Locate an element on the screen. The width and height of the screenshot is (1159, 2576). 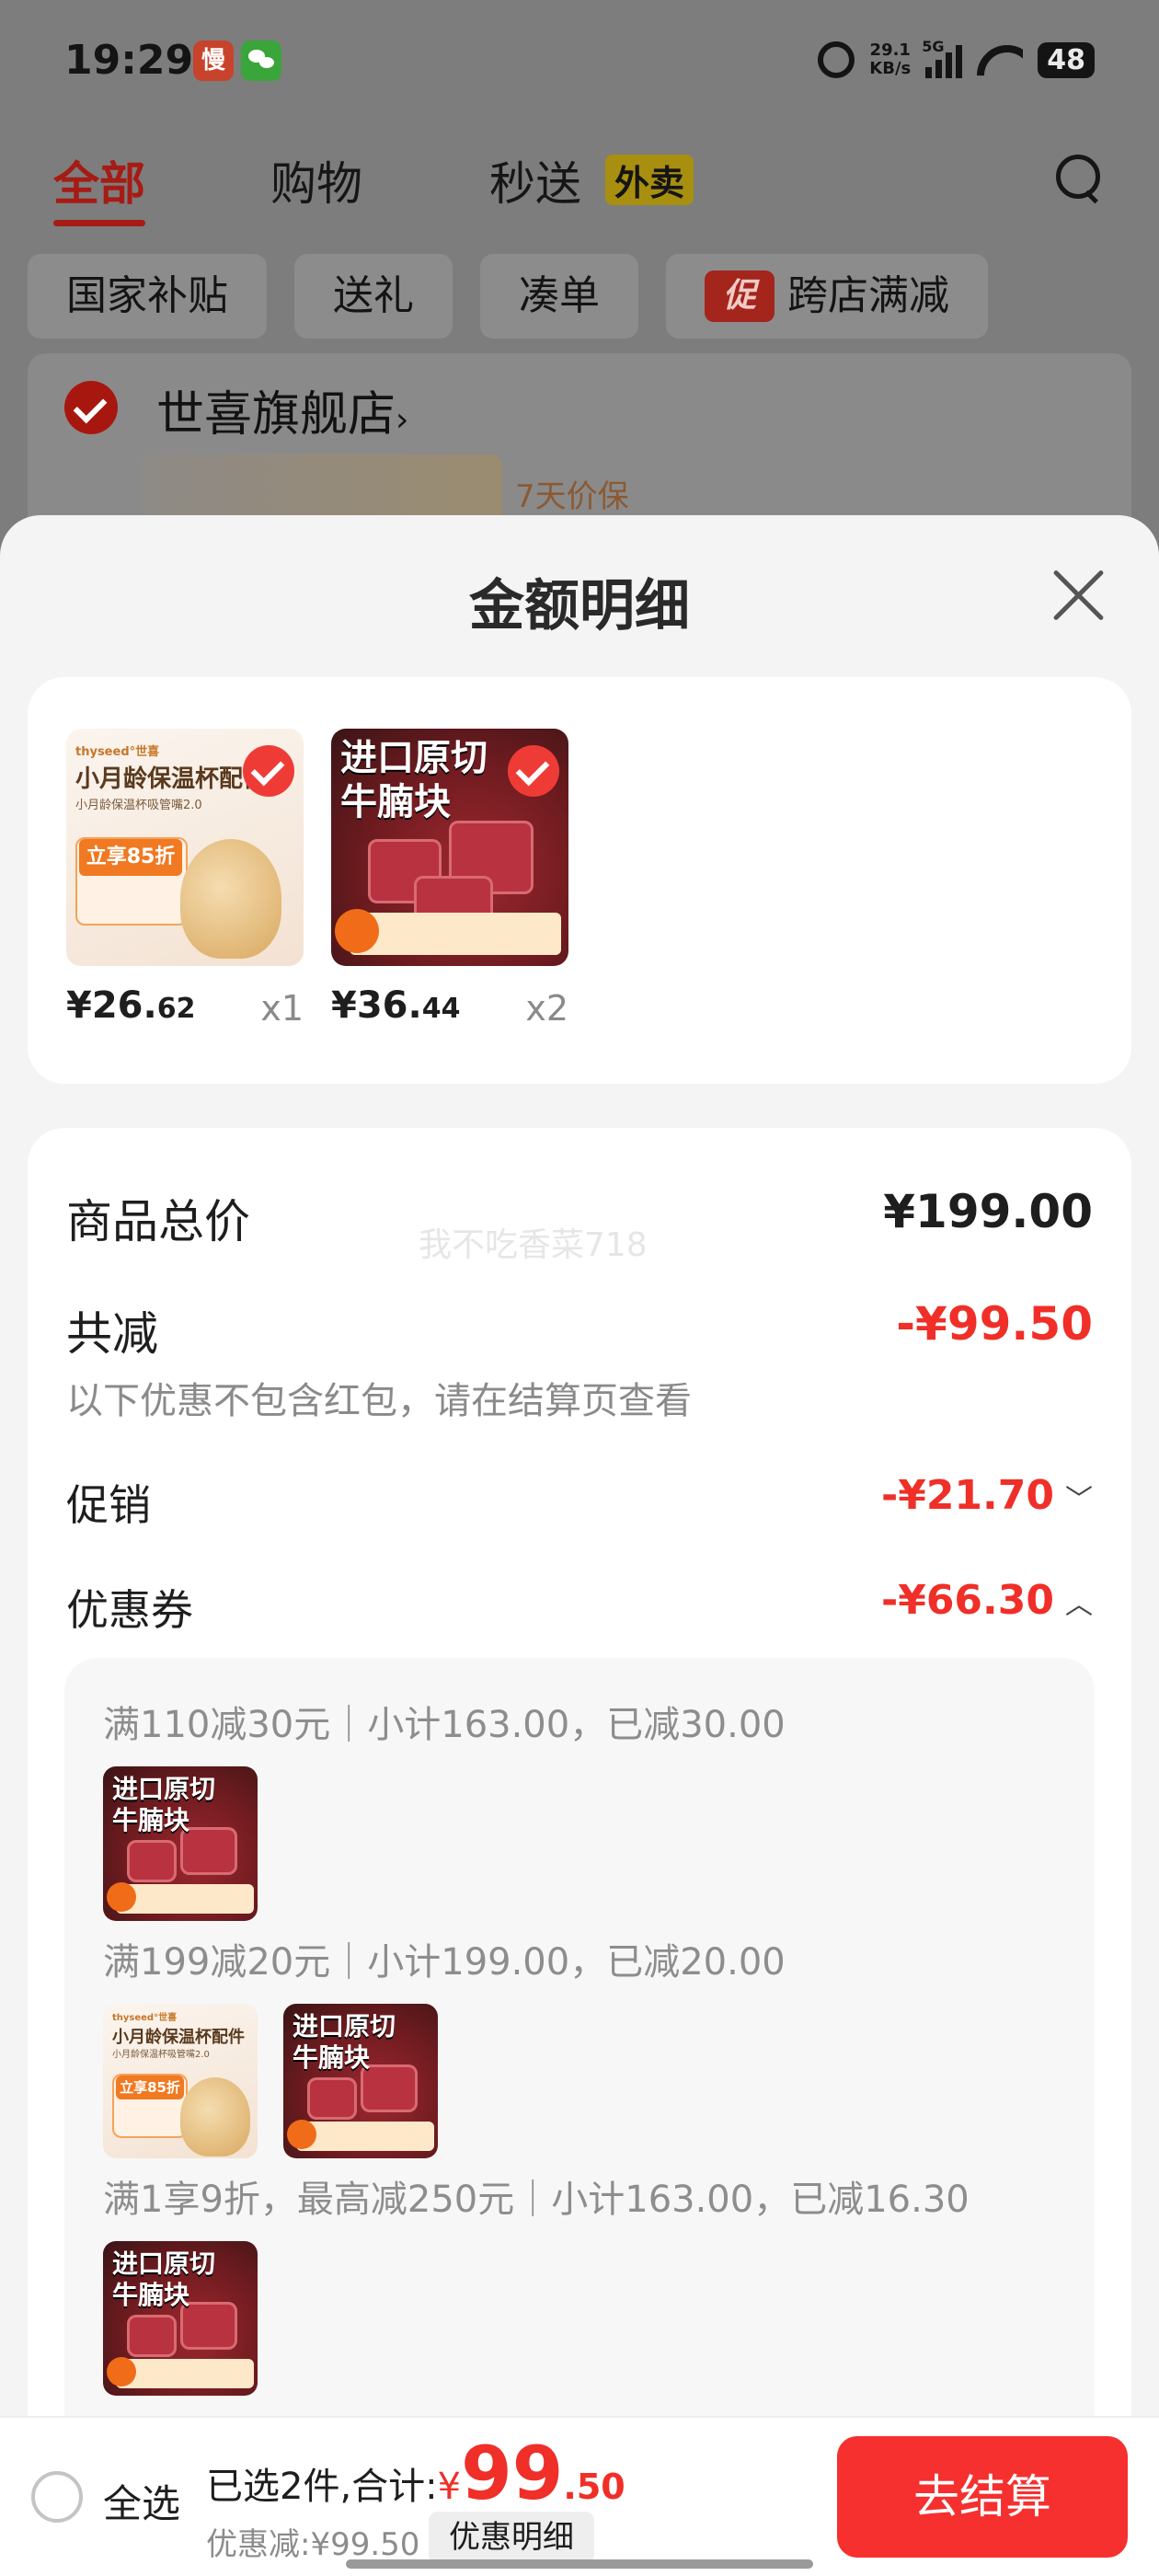
promotion-row: 促销 -¥21.70 ﹀ is located at coordinates (579, 1501).